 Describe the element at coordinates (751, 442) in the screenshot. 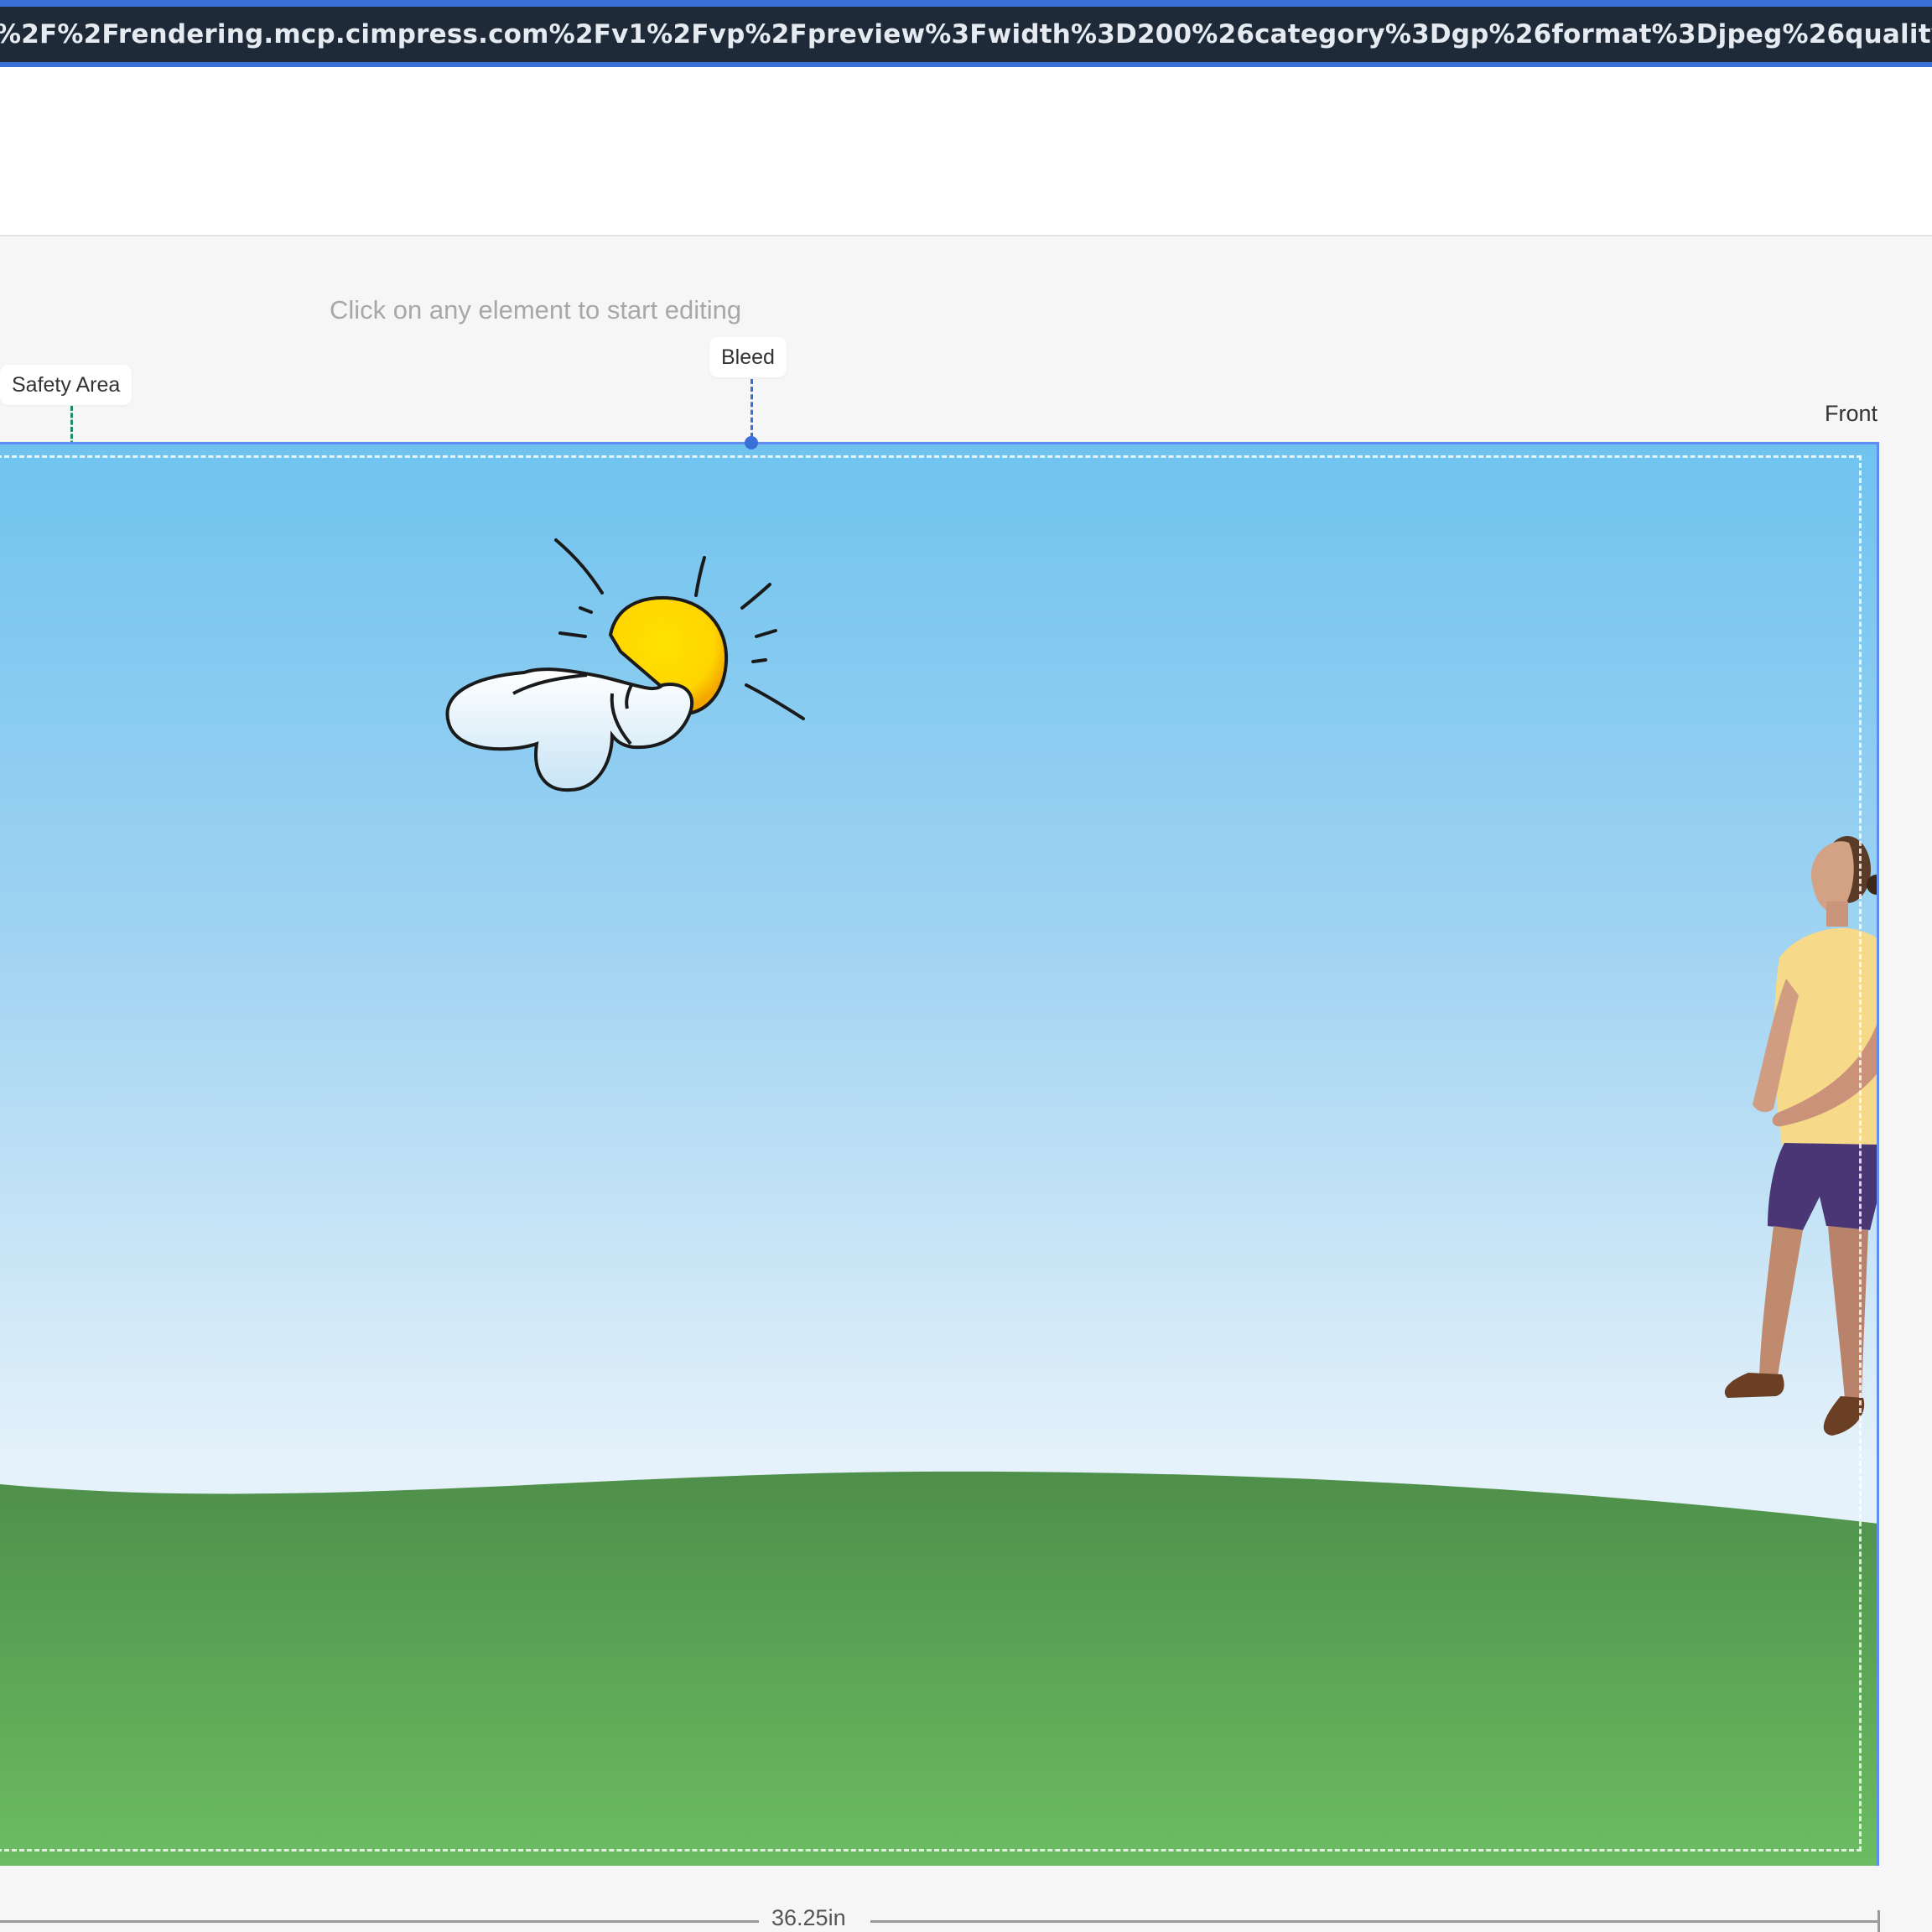

I see `bleed-marker` at that location.